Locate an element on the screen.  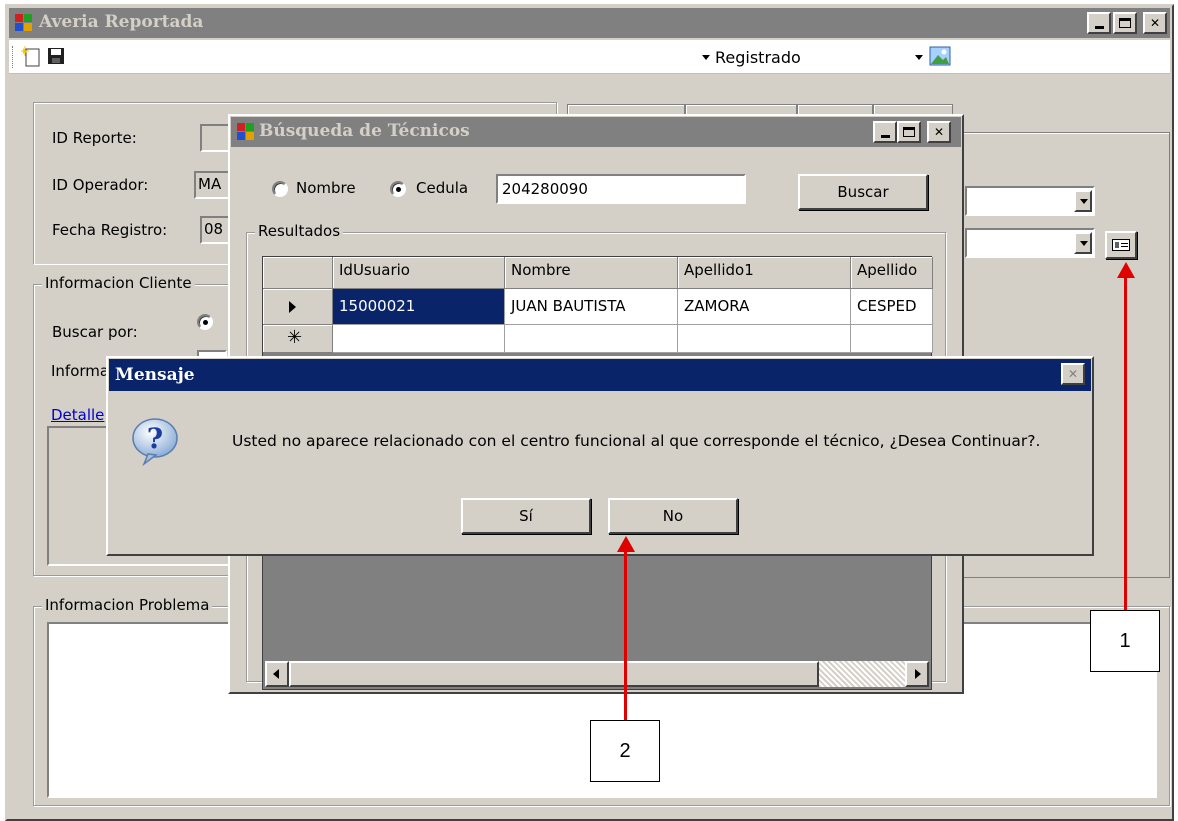
search-dialog-title: Búsqueda de Técnicos is located at coordinates (364, 131).